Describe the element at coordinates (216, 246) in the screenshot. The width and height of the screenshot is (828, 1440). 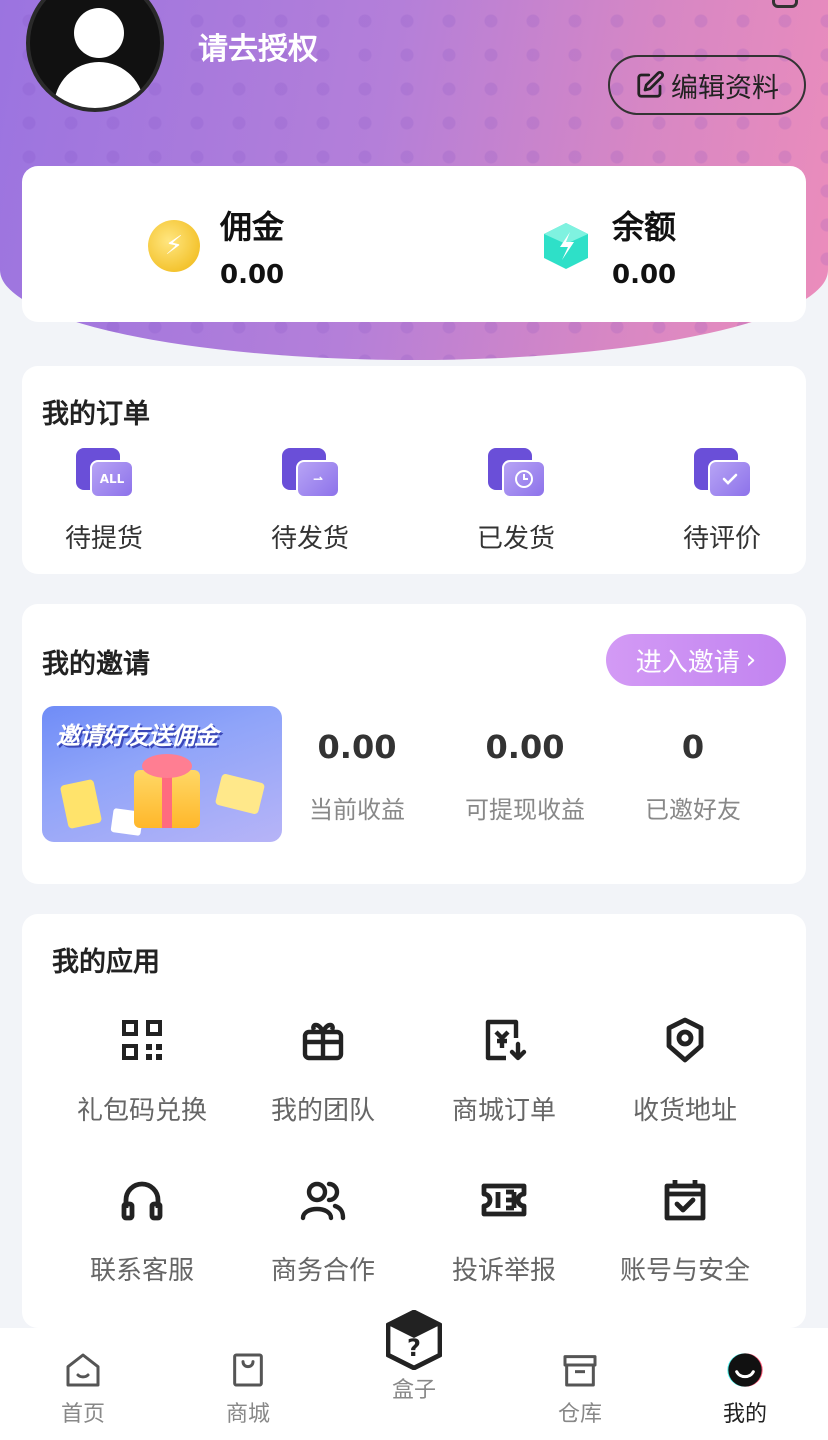
I see `commission-item: ⚡ 佣金 0.00` at that location.